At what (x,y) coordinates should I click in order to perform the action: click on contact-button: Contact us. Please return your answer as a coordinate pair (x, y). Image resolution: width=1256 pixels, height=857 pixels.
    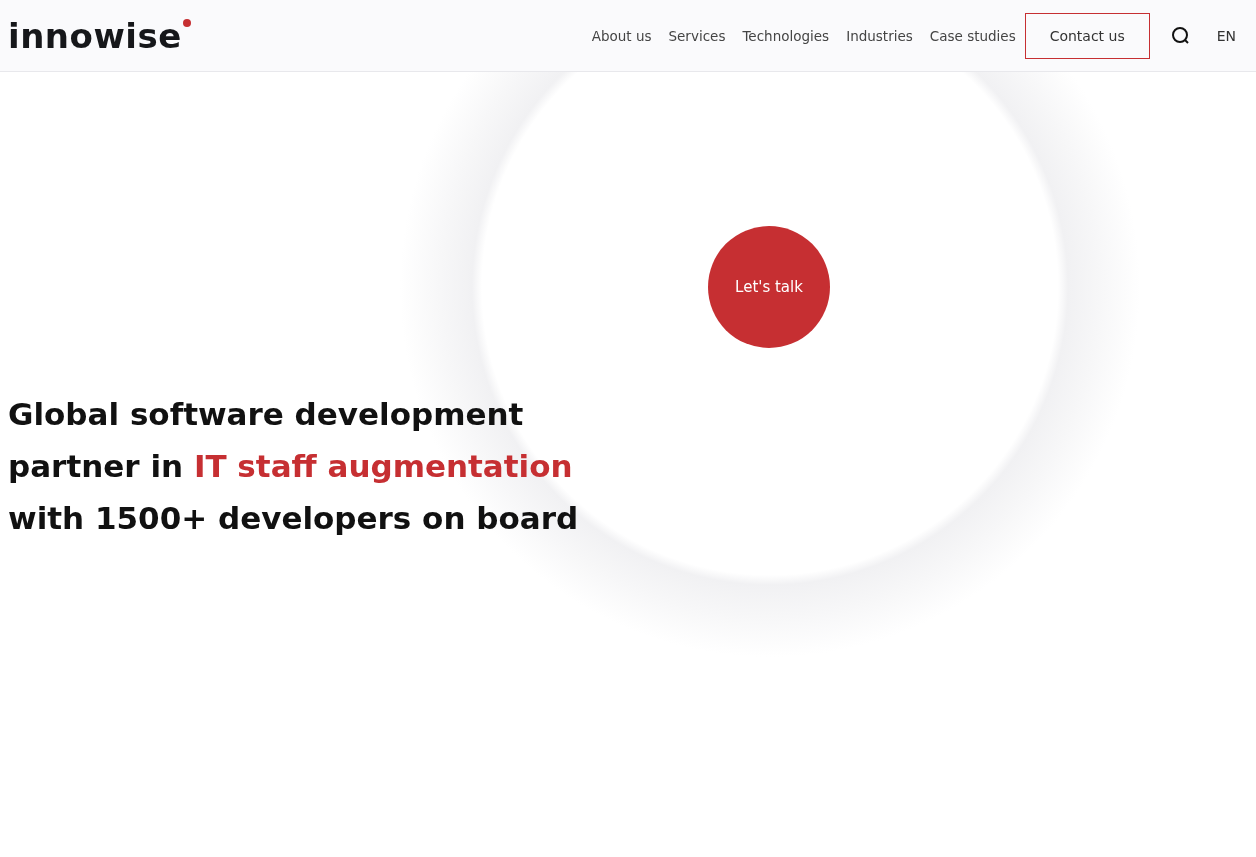
    Looking at the image, I should click on (1087, 35).